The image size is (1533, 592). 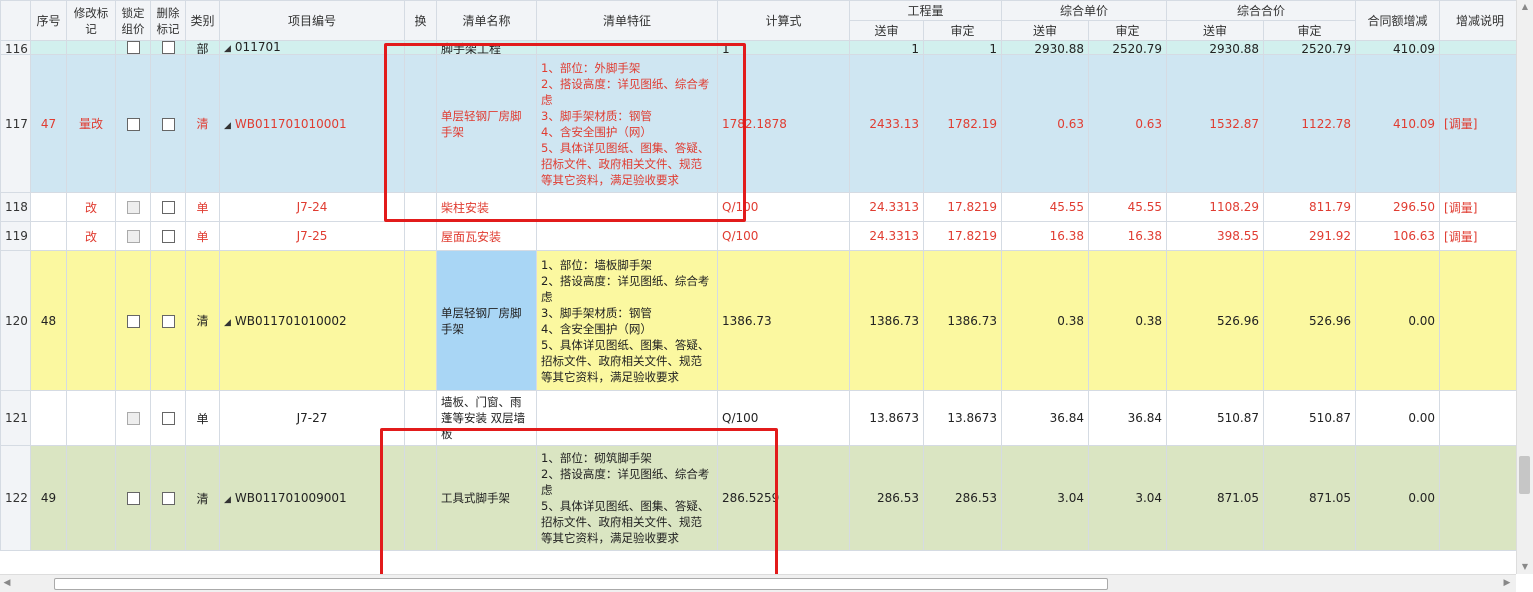 What do you see at coordinates (783, 47) in the screenshot?
I see `cell-formula: 1` at bounding box center [783, 47].